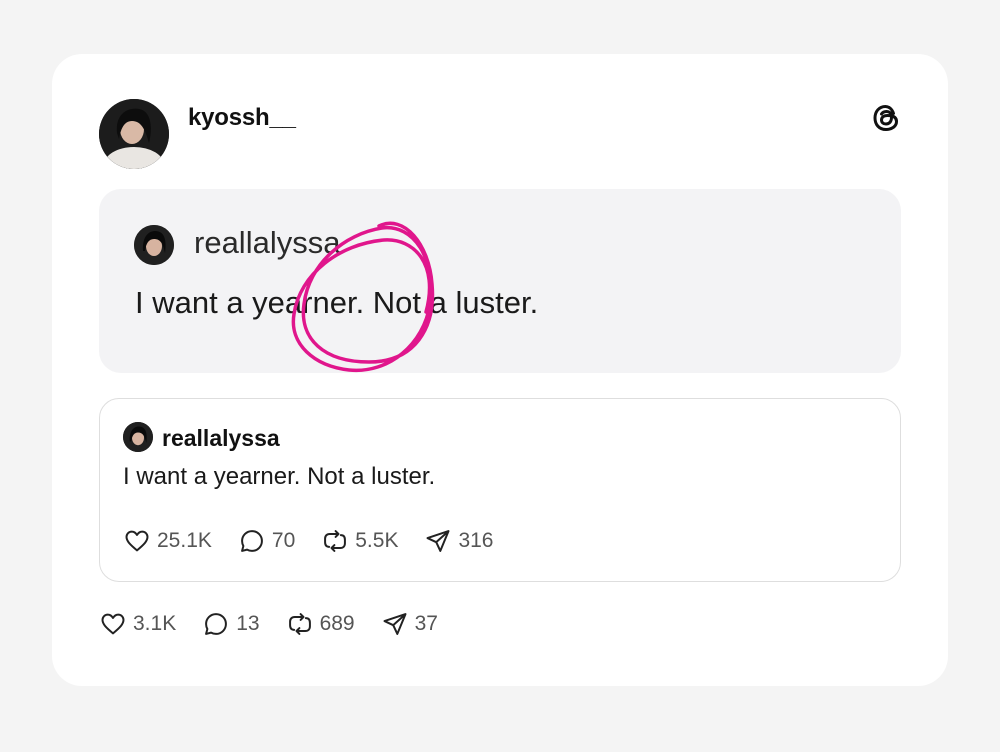 This screenshot has width=1000, height=752. I want to click on quoted-repost-count: 5.5K, so click(377, 540).